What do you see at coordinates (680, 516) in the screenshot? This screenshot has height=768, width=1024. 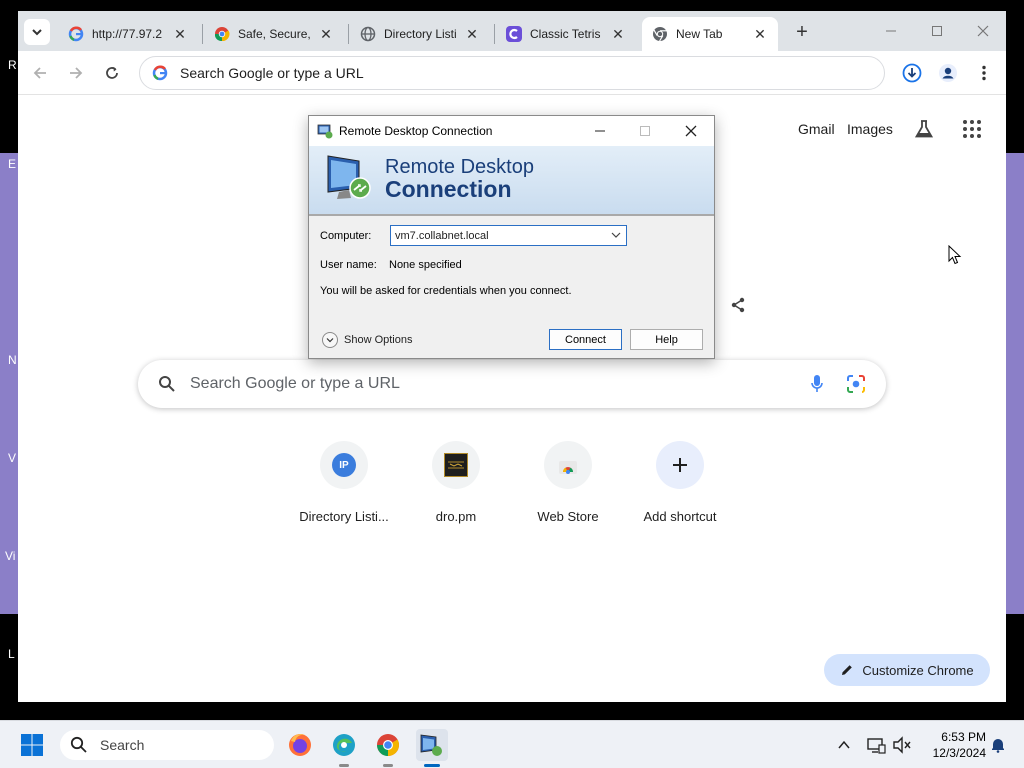 I see `shortcut-label: Add shortcut` at bounding box center [680, 516].